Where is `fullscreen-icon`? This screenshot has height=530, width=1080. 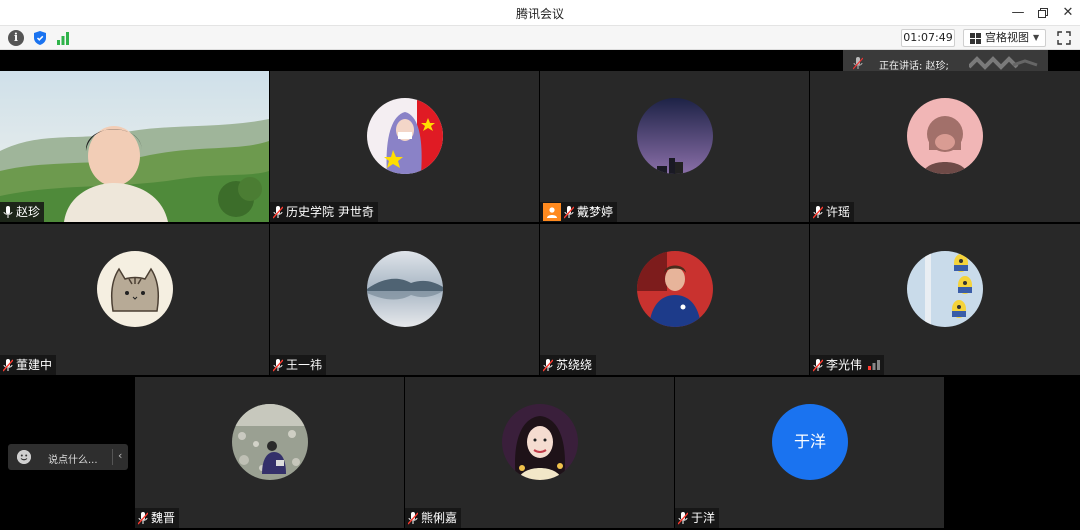 fullscreen-icon is located at coordinates (1064, 38).